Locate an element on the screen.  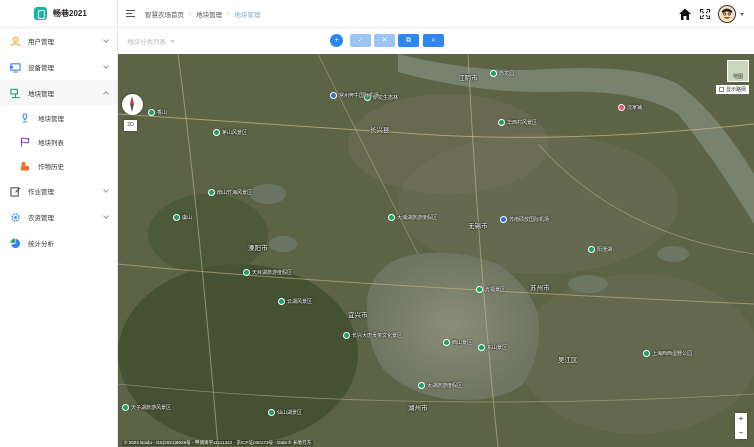
logo-icon is located at coordinates (40, 13).